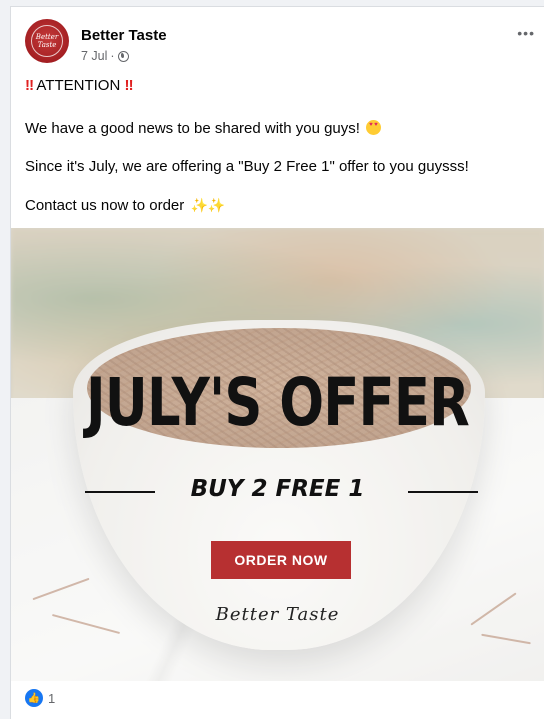 The image size is (544, 719). Describe the element at coordinates (277, 489) in the screenshot. I see `offer-subline: BUY 2 FREE 1` at that location.